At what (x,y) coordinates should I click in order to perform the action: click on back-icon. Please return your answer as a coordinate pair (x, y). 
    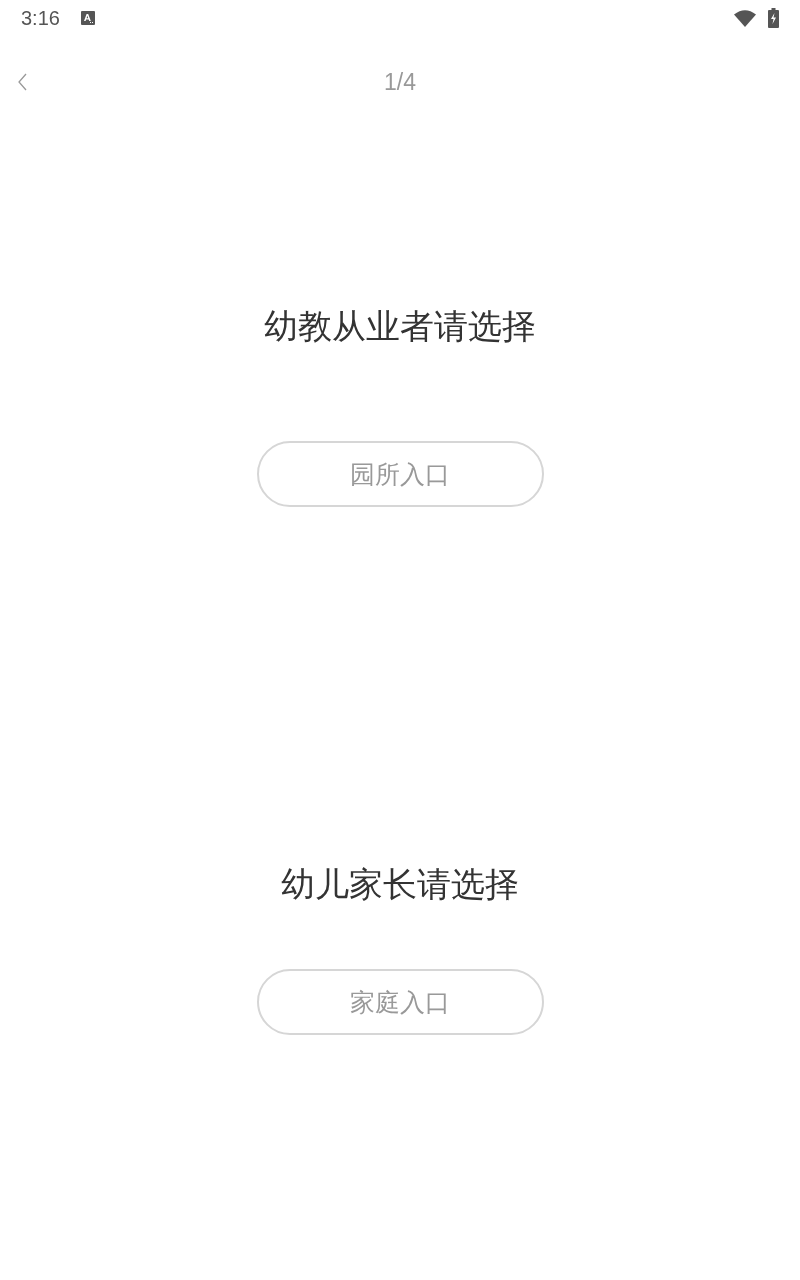
    Looking at the image, I should click on (23, 82).